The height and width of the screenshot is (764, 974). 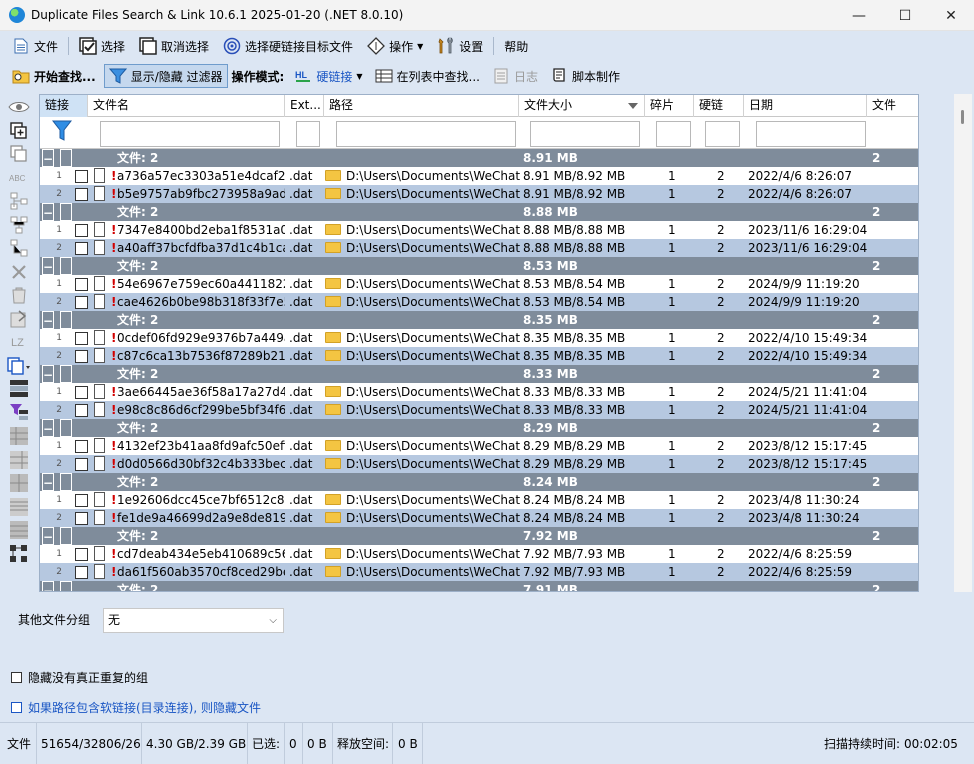 I want to click on fragments-filter-input, so click(x=673, y=134).